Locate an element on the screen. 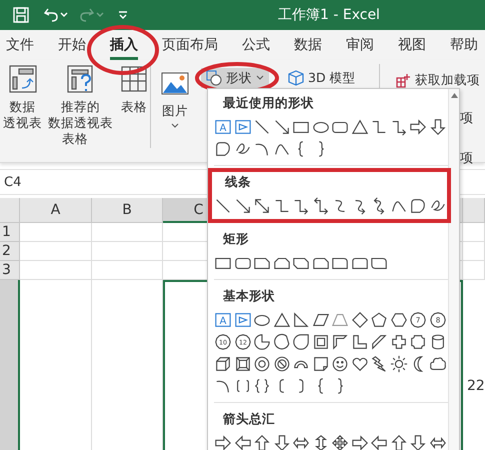 The height and width of the screenshot is (450, 485). ribbon-tab: 视图 is located at coordinates (412, 45).